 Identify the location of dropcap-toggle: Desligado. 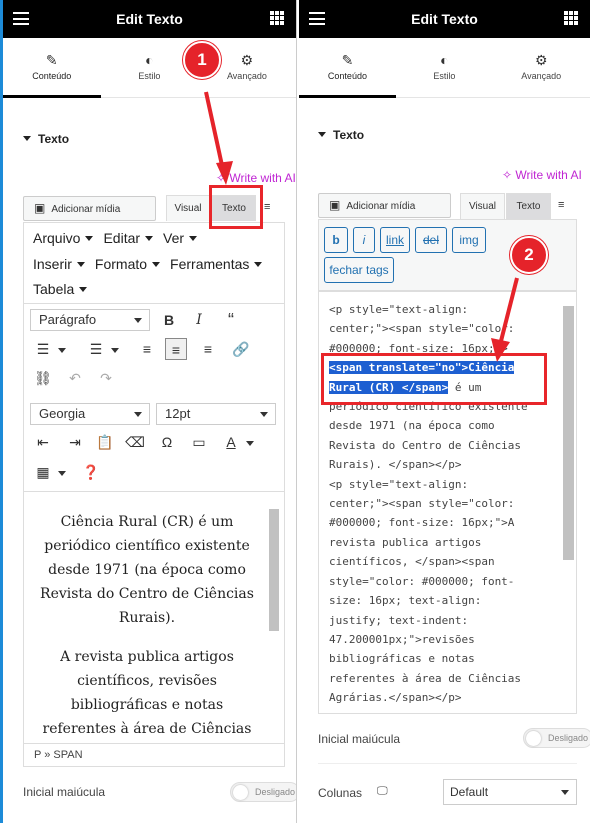
(556, 738).